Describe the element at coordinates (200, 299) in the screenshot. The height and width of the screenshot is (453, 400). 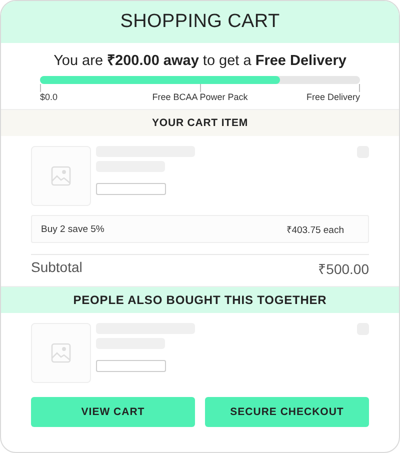
I see `section-heading: PEOPLE ALSO BOUGHT THIS TOGETHER` at that location.